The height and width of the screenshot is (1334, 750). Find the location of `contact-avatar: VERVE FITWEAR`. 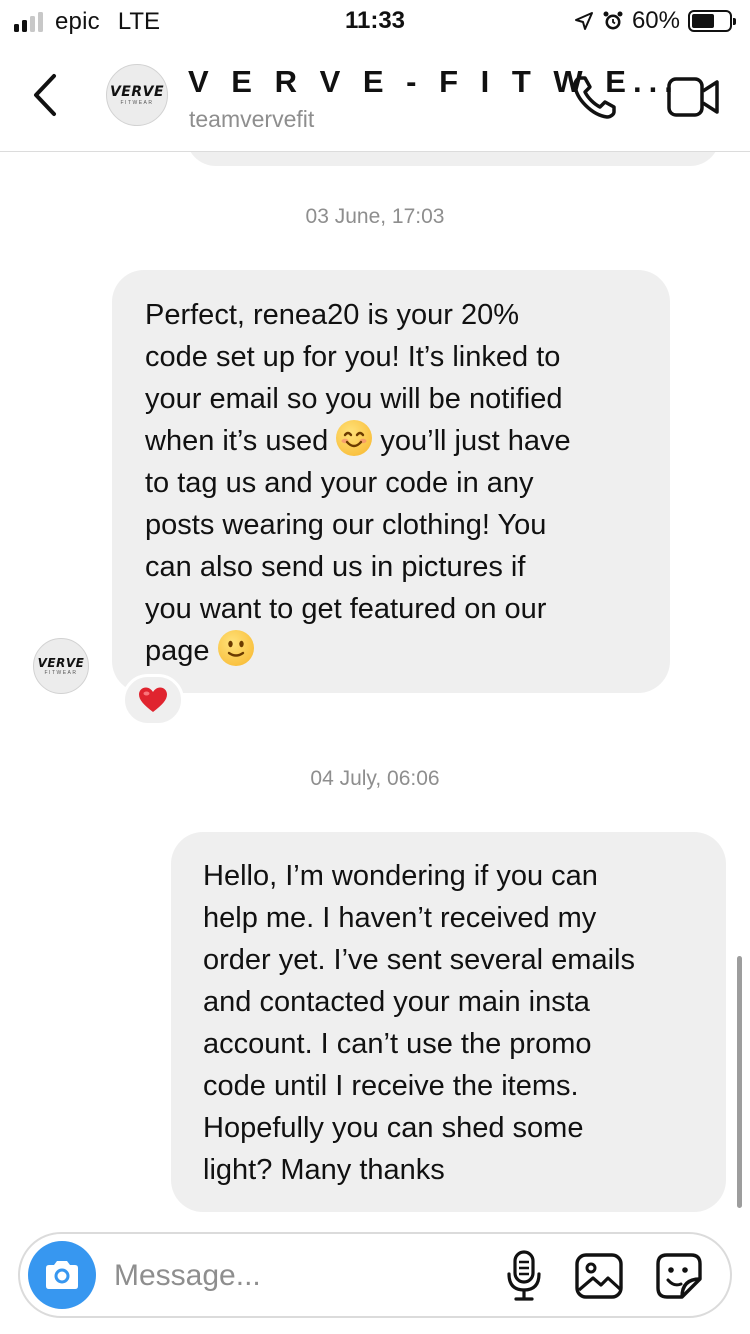

contact-avatar: VERVE FITWEAR is located at coordinates (137, 95).